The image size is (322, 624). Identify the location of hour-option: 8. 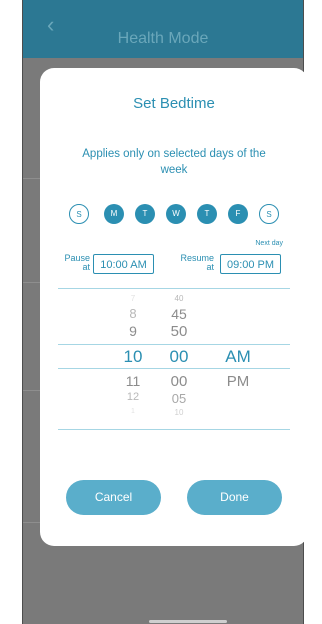
(133, 313).